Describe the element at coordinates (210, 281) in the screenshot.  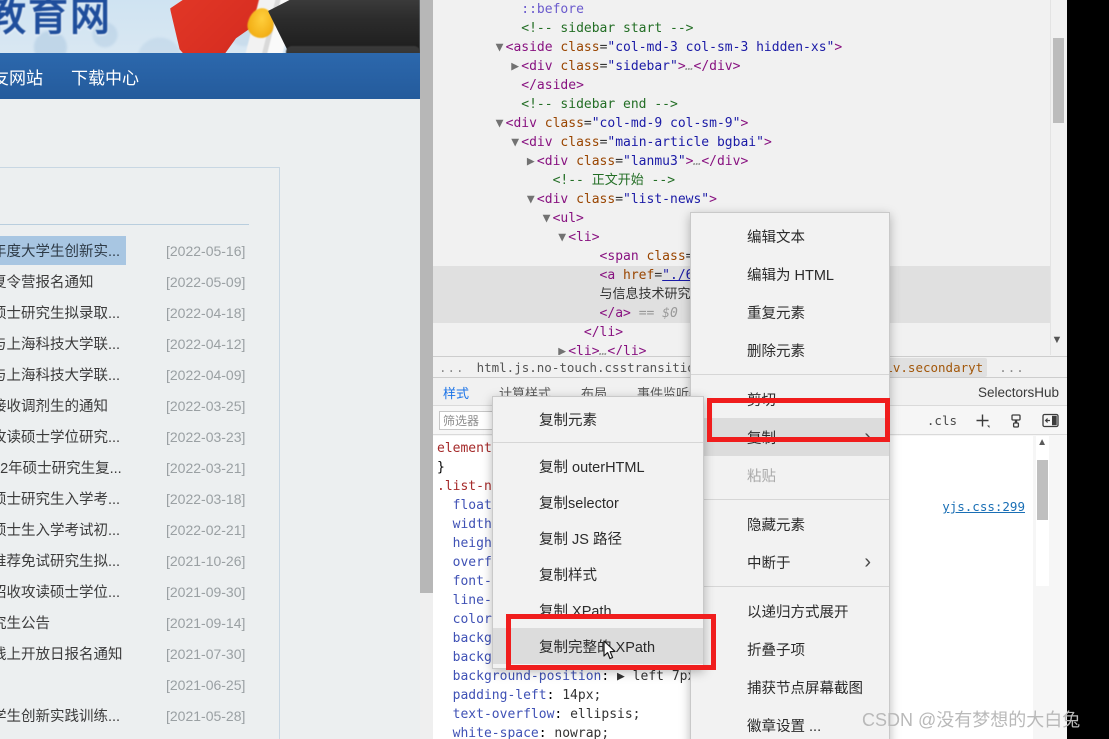
I see `news-row: 夏令营报名通知 [2022-05-09]` at that location.